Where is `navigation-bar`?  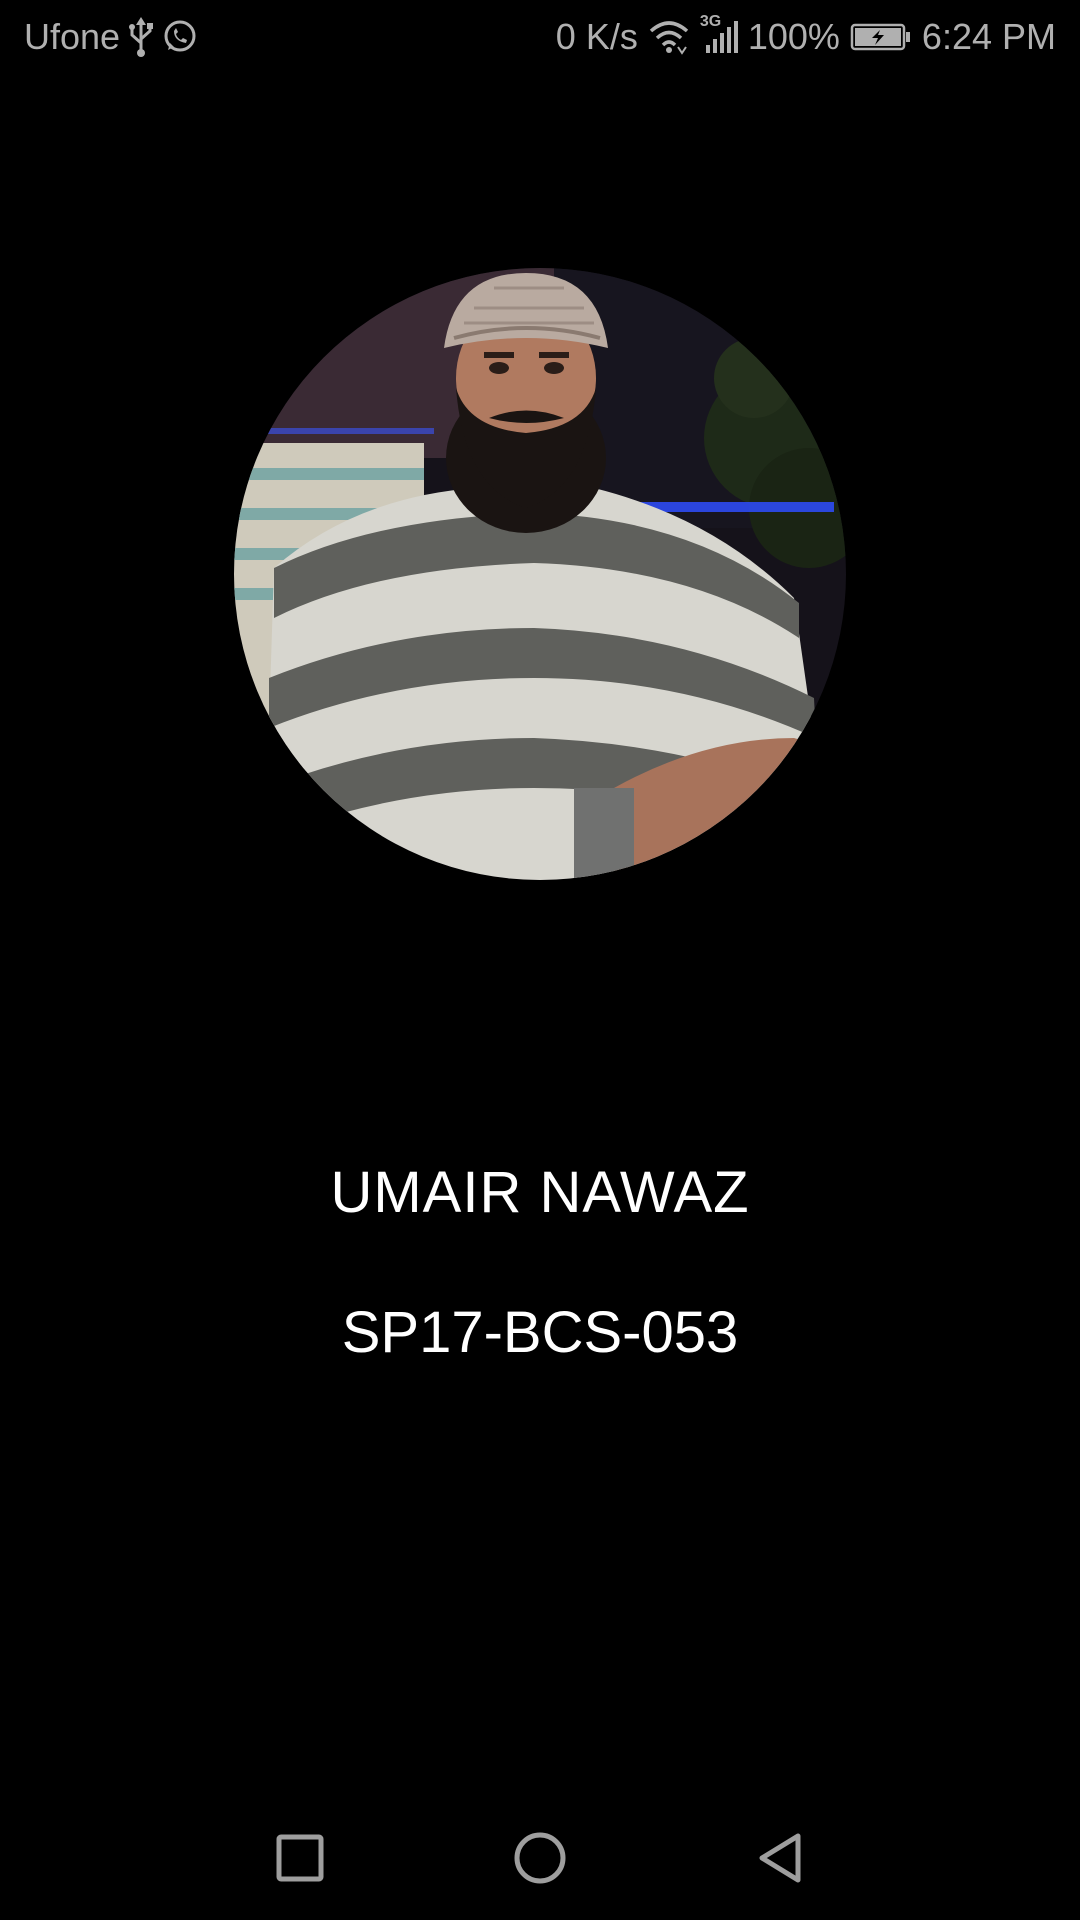 navigation-bar is located at coordinates (540, 1860).